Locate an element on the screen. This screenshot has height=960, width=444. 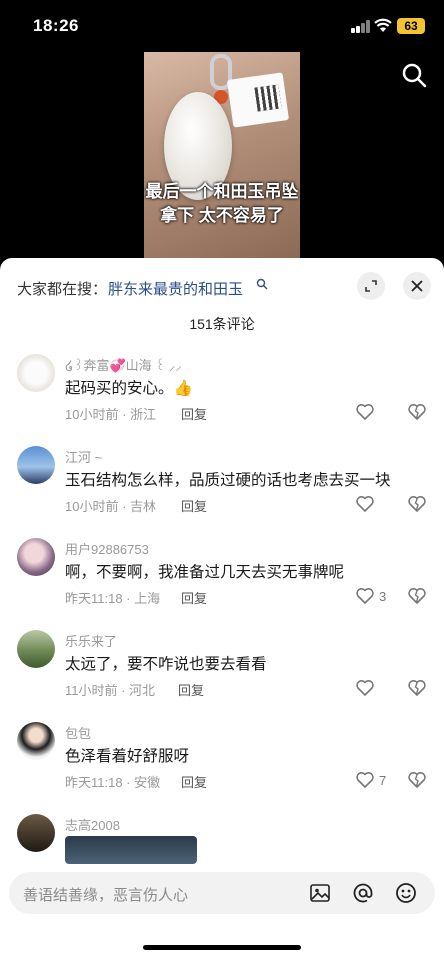
battery-indicator: 63 is located at coordinates (411, 26).